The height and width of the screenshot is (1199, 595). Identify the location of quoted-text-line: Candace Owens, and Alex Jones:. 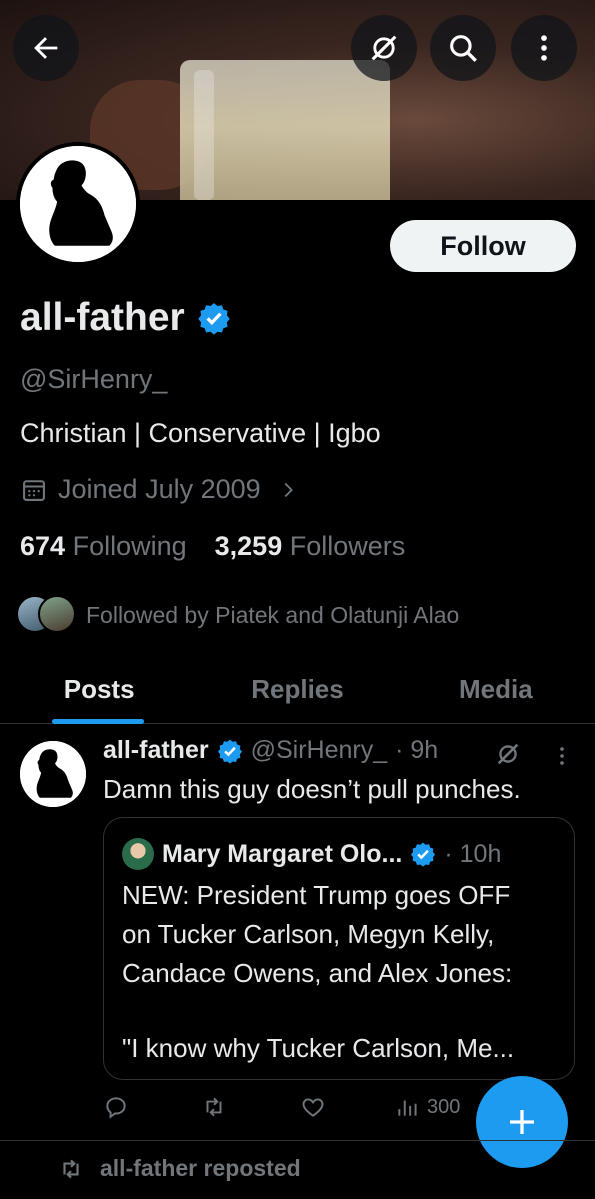
(317, 973).